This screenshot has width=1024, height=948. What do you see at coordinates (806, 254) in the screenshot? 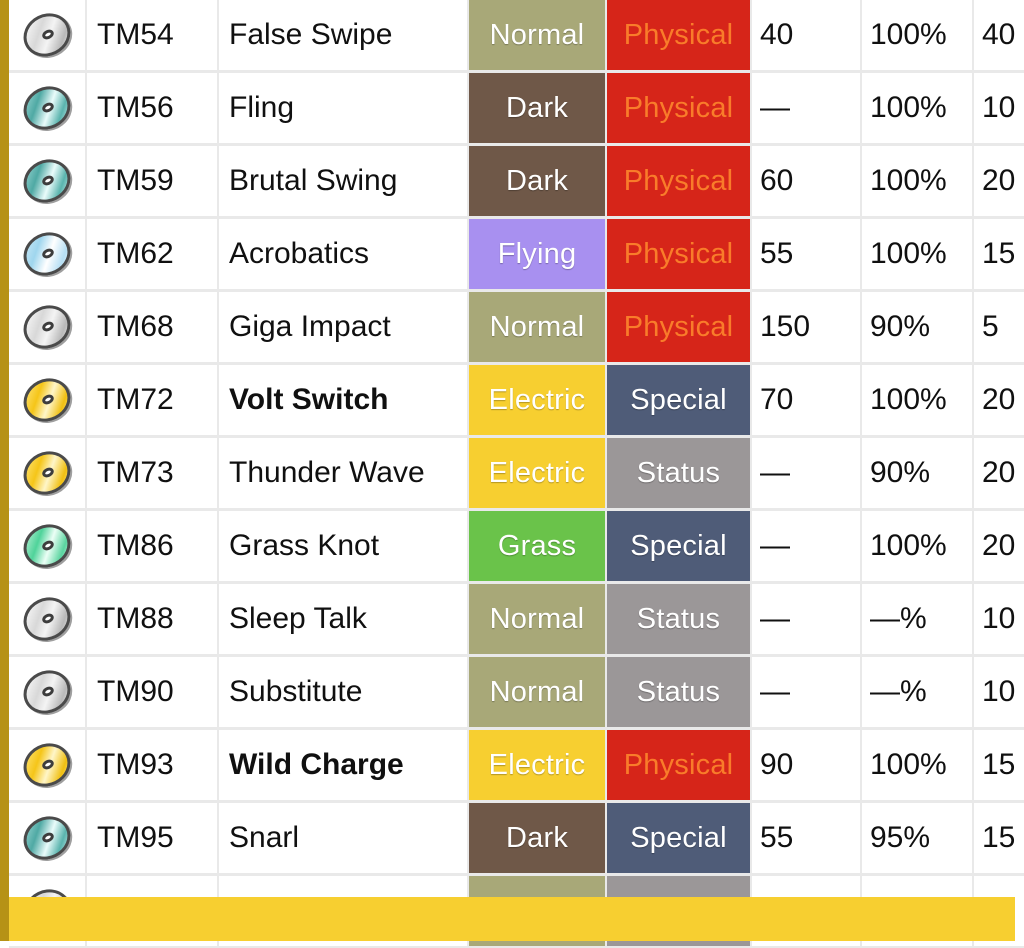
I see `move-power: 55` at bounding box center [806, 254].